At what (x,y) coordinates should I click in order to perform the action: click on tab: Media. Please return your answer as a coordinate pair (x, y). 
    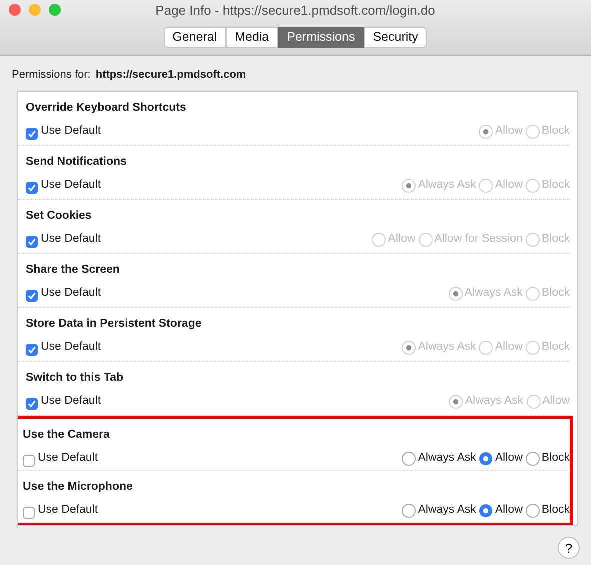
    Looking at the image, I should click on (252, 37).